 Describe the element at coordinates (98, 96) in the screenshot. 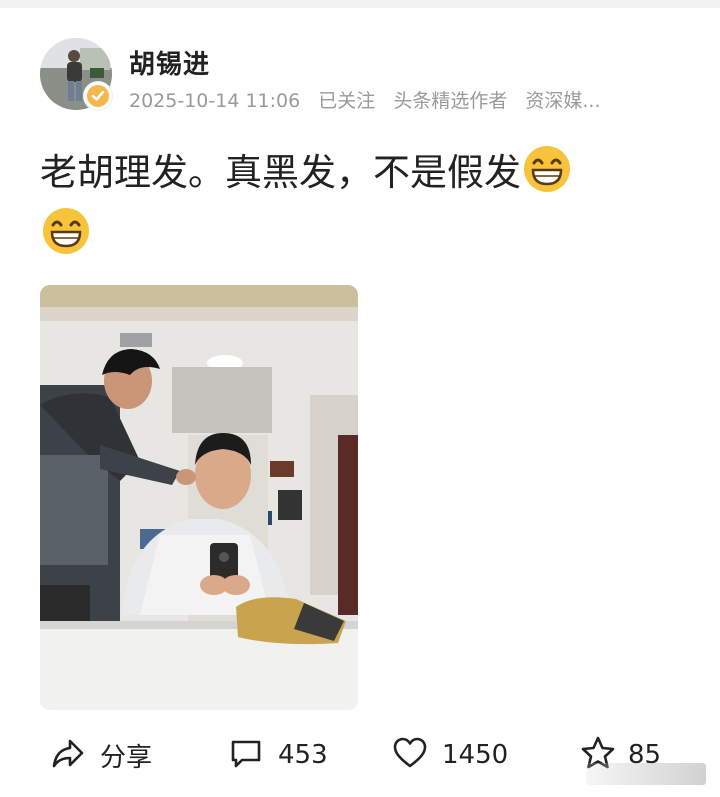

I see `verified-badge-icon` at that location.